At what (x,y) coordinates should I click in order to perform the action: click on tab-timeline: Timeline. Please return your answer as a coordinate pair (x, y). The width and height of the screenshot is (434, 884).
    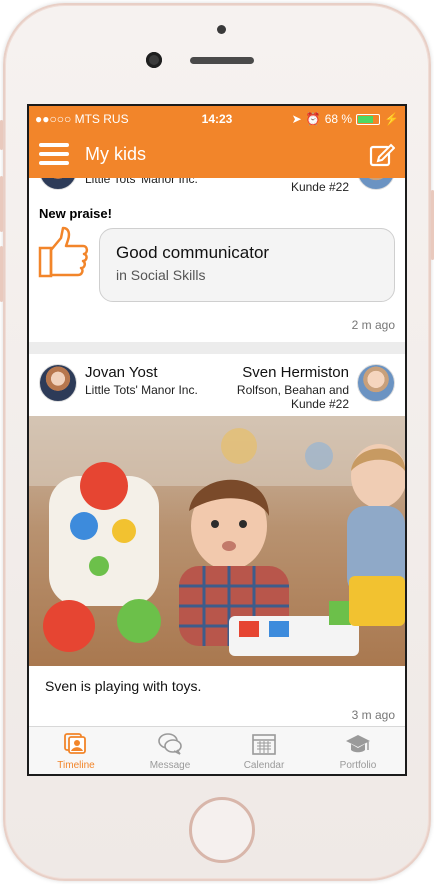
    Looking at the image, I should click on (76, 750).